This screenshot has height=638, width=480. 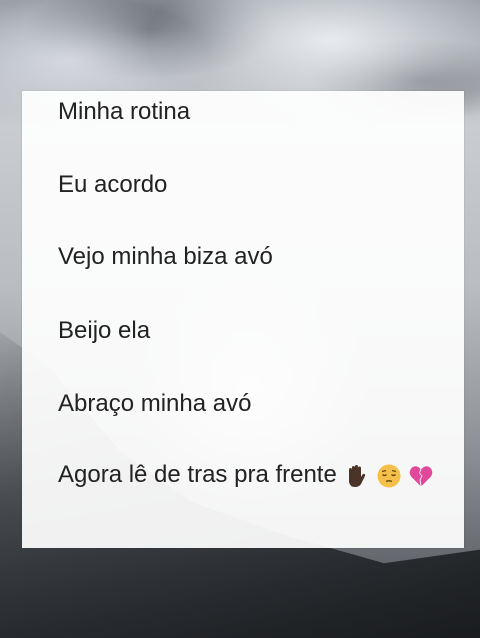 I want to click on broken-heart-icon, so click(x=421, y=476).